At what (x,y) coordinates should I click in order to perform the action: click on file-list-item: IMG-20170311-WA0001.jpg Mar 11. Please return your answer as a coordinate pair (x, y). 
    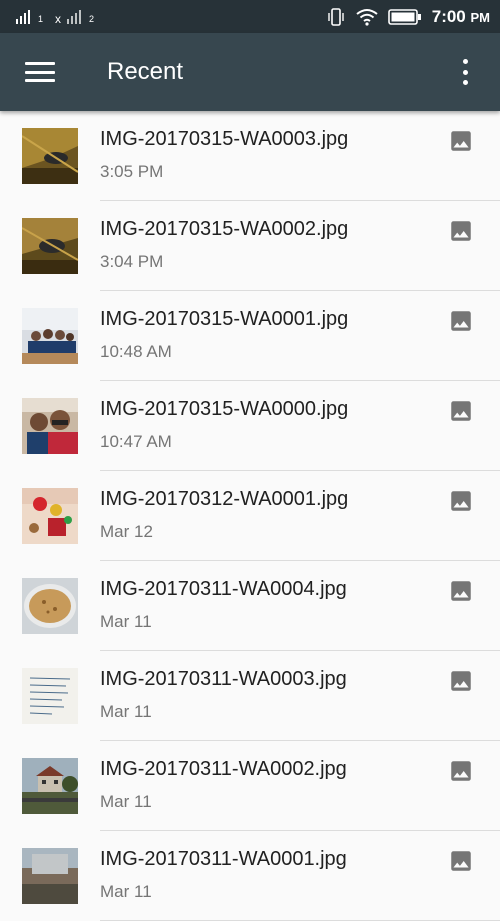
    Looking at the image, I should click on (250, 876).